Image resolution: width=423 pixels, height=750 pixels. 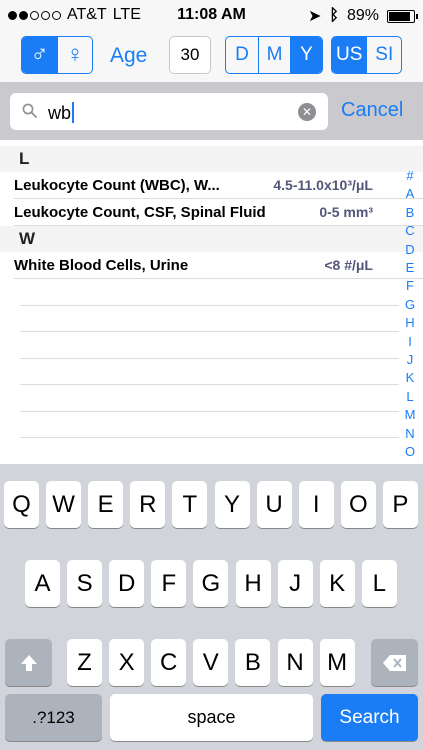 What do you see at coordinates (211, 15) in the screenshot?
I see `status-bar: AT&T LTE 11:08 AM ➤ ᛒ 89%` at bounding box center [211, 15].